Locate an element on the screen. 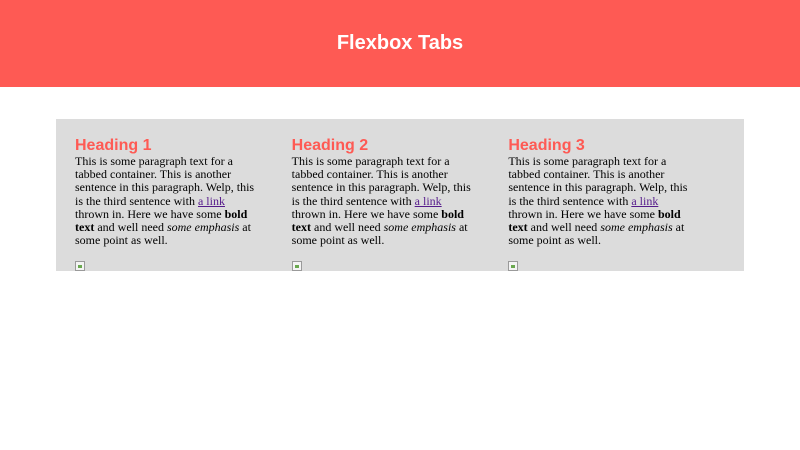  tab-heading: Heading 1 is located at coordinates (113, 145).